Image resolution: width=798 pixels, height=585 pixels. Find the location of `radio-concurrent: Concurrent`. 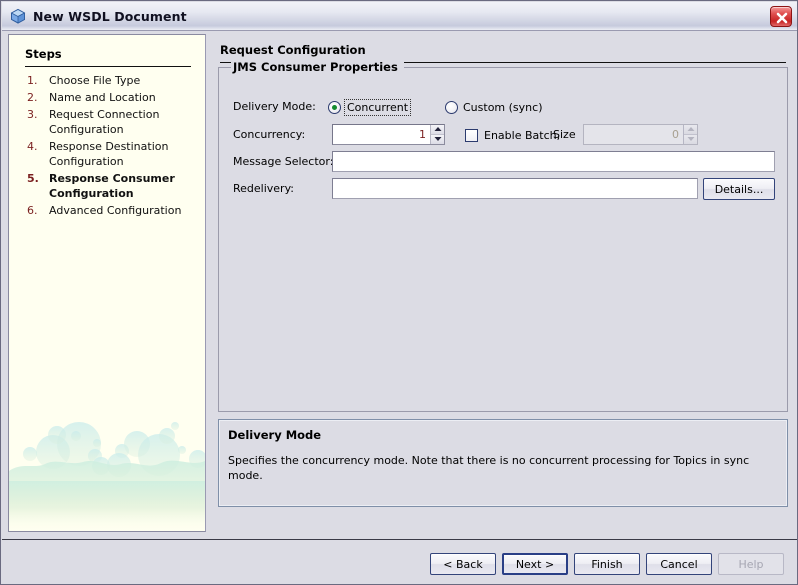

radio-concurrent: Concurrent is located at coordinates (370, 107).